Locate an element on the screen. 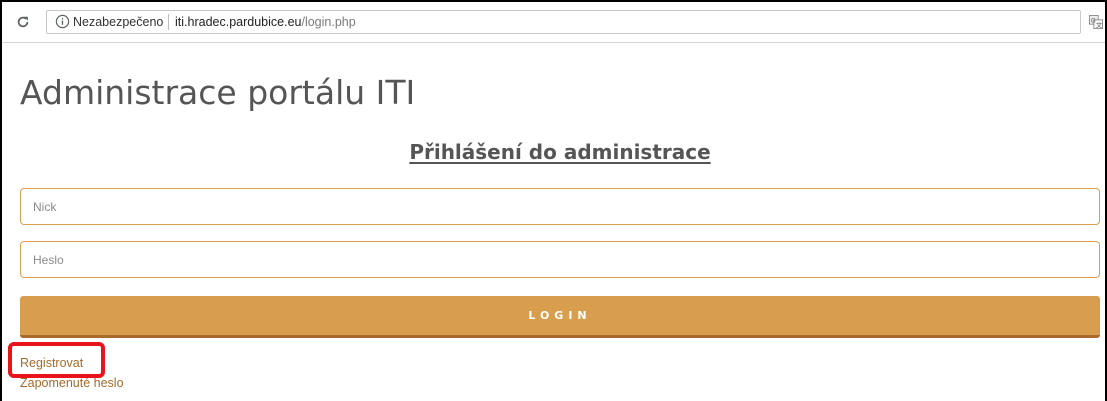  security-status-label: Nezabezpečeno is located at coordinates (118, 22).